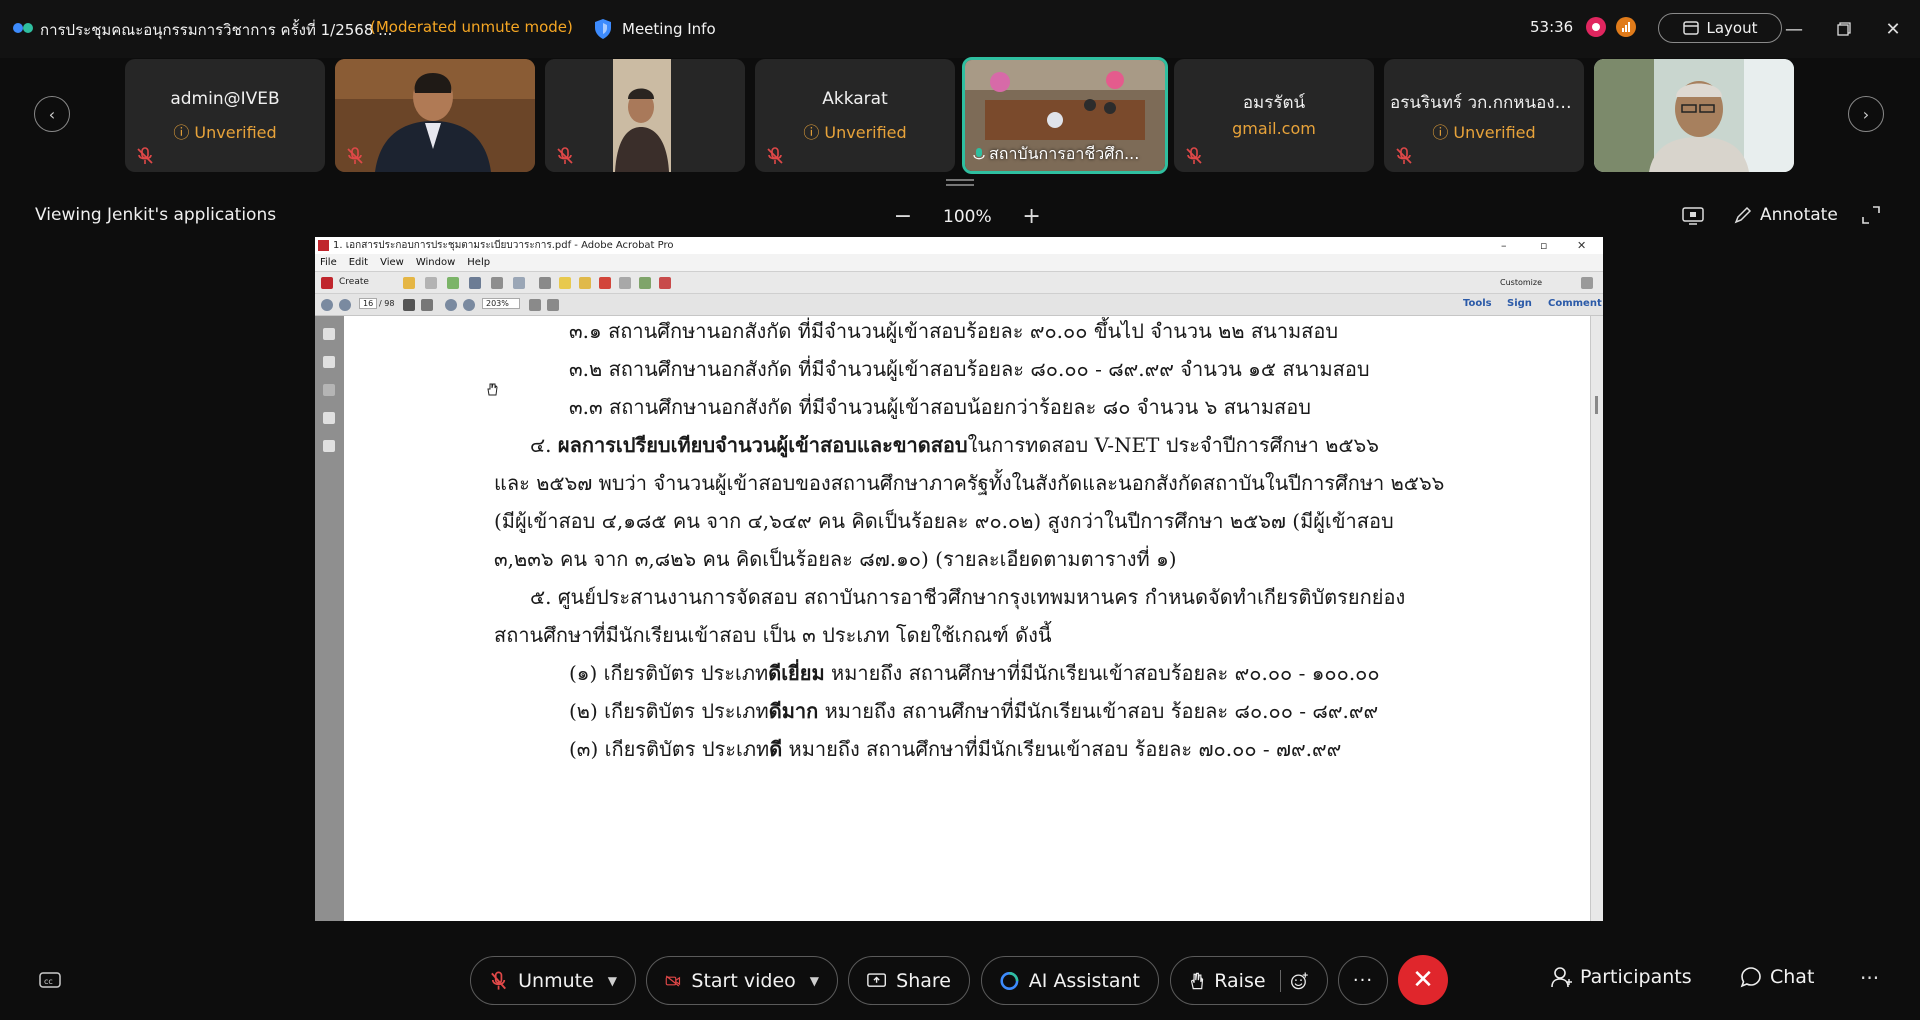  I want to click on menu-view: View, so click(392, 262).